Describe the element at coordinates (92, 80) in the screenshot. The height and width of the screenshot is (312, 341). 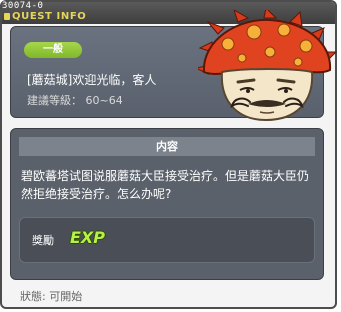
I see `quest-title: [蘑菇城]欢迎光临，客人` at that location.